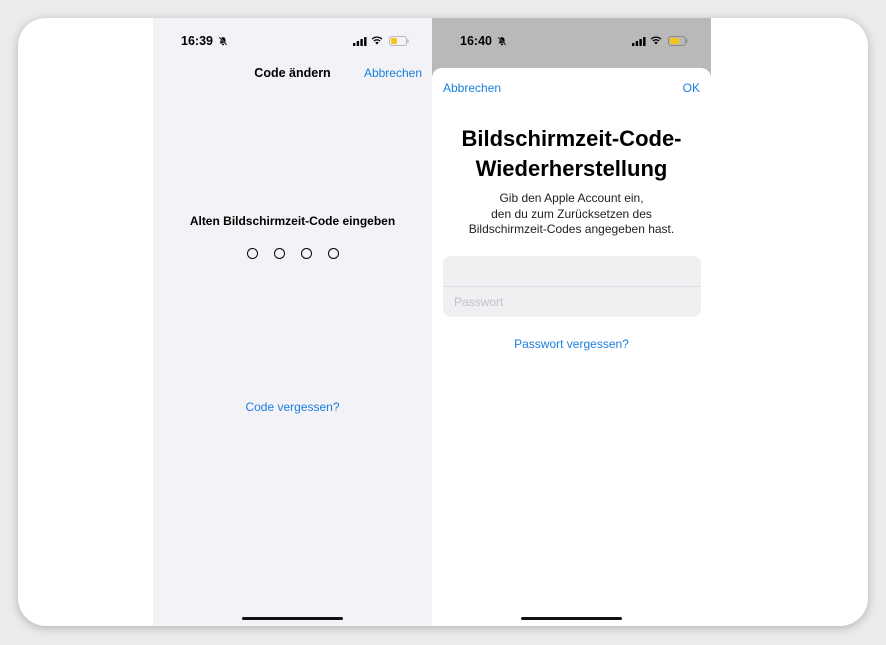 The height and width of the screenshot is (645, 886). I want to click on sheet-cancel-button: Abbrechen, so click(472, 88).